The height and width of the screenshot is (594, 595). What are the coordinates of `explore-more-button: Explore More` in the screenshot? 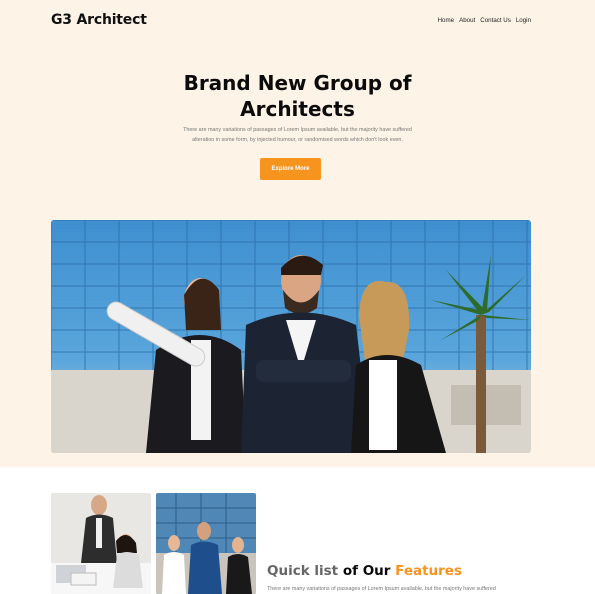 It's located at (290, 169).